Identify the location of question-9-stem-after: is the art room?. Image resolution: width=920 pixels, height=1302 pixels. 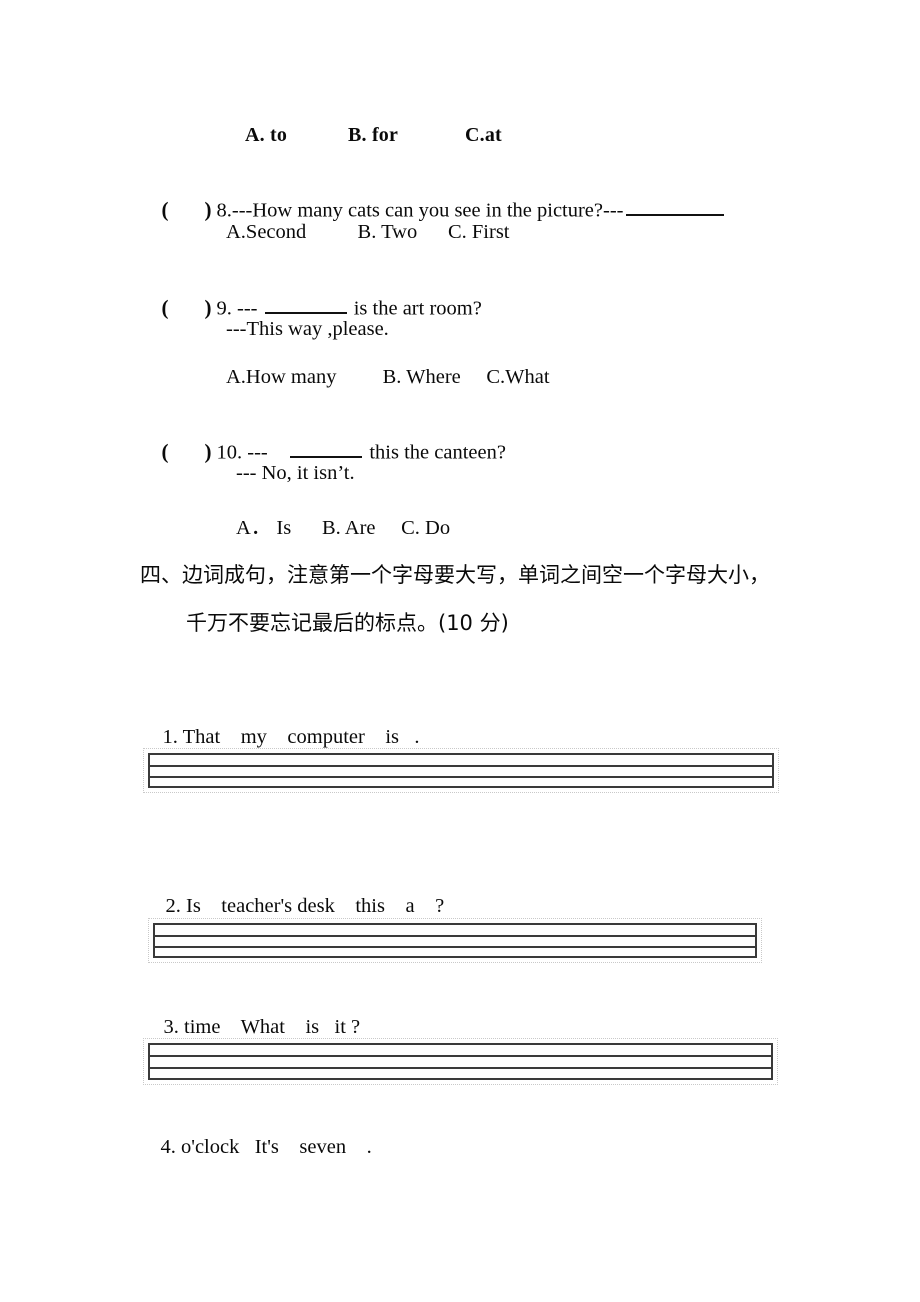
(415, 308).